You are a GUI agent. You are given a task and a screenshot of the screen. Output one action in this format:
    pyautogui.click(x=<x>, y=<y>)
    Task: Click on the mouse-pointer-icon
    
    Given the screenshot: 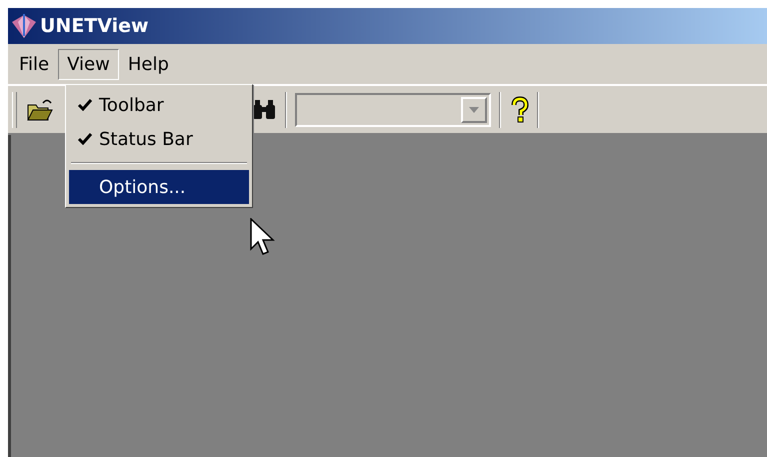 What is the action you would take?
    pyautogui.click(x=263, y=237)
    